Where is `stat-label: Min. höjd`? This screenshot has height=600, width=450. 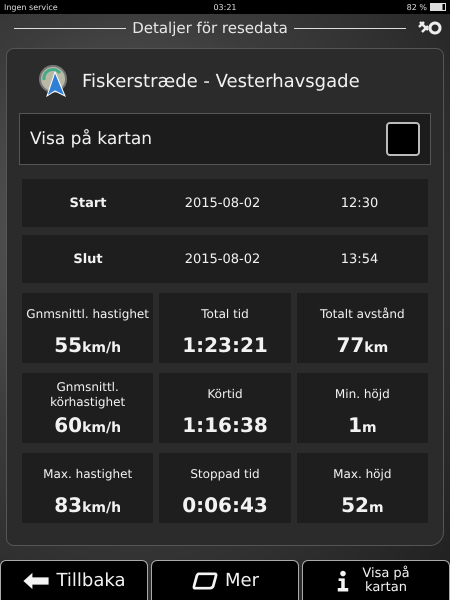 stat-label: Min. höjd is located at coordinates (362, 395).